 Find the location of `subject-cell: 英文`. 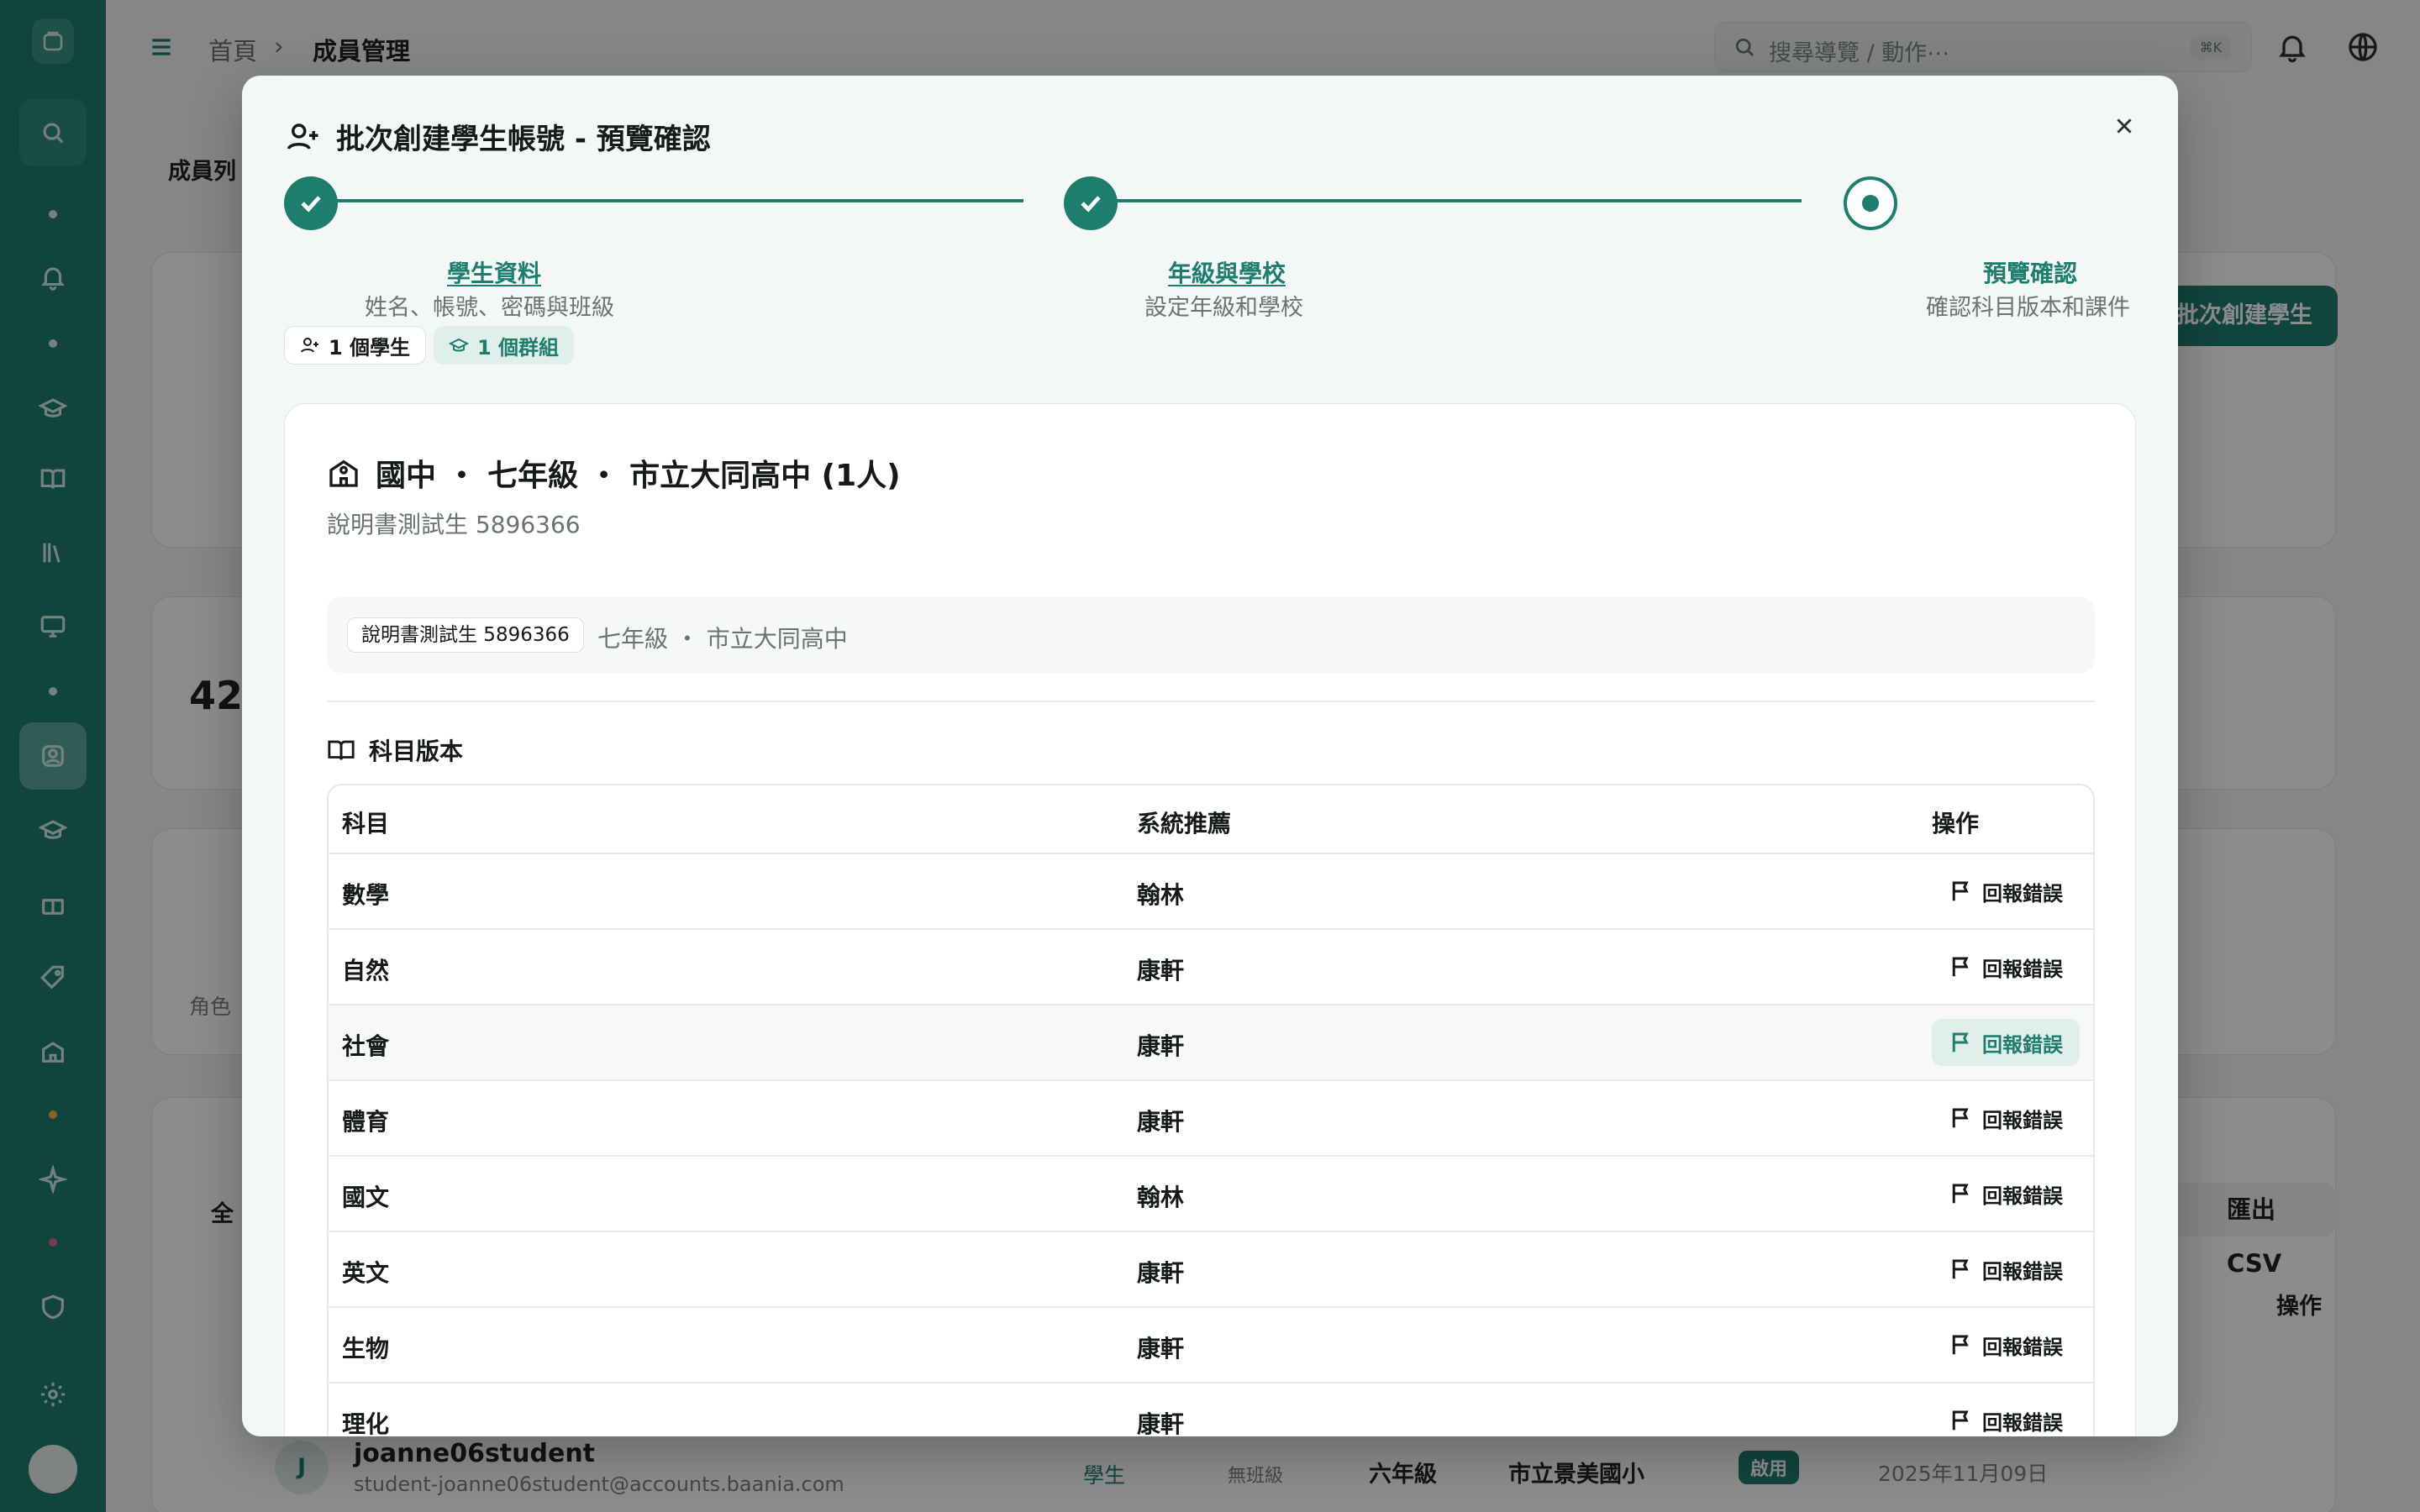

subject-cell: 英文 is located at coordinates (366, 1273).